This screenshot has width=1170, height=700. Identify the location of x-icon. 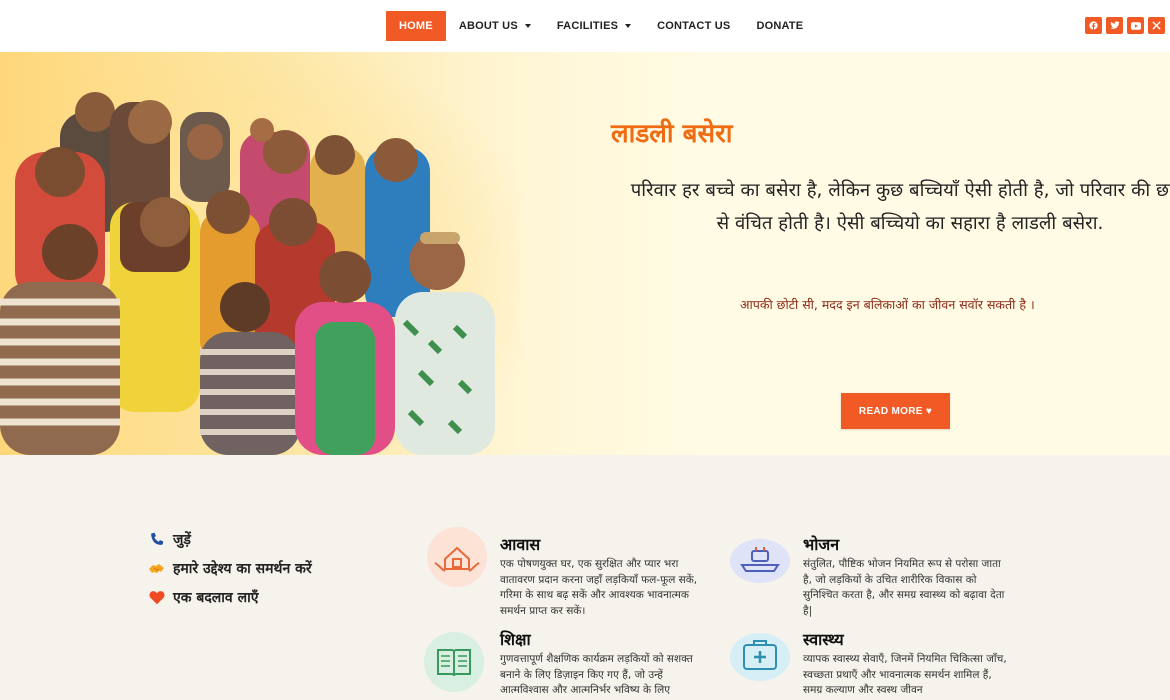
(1156, 25).